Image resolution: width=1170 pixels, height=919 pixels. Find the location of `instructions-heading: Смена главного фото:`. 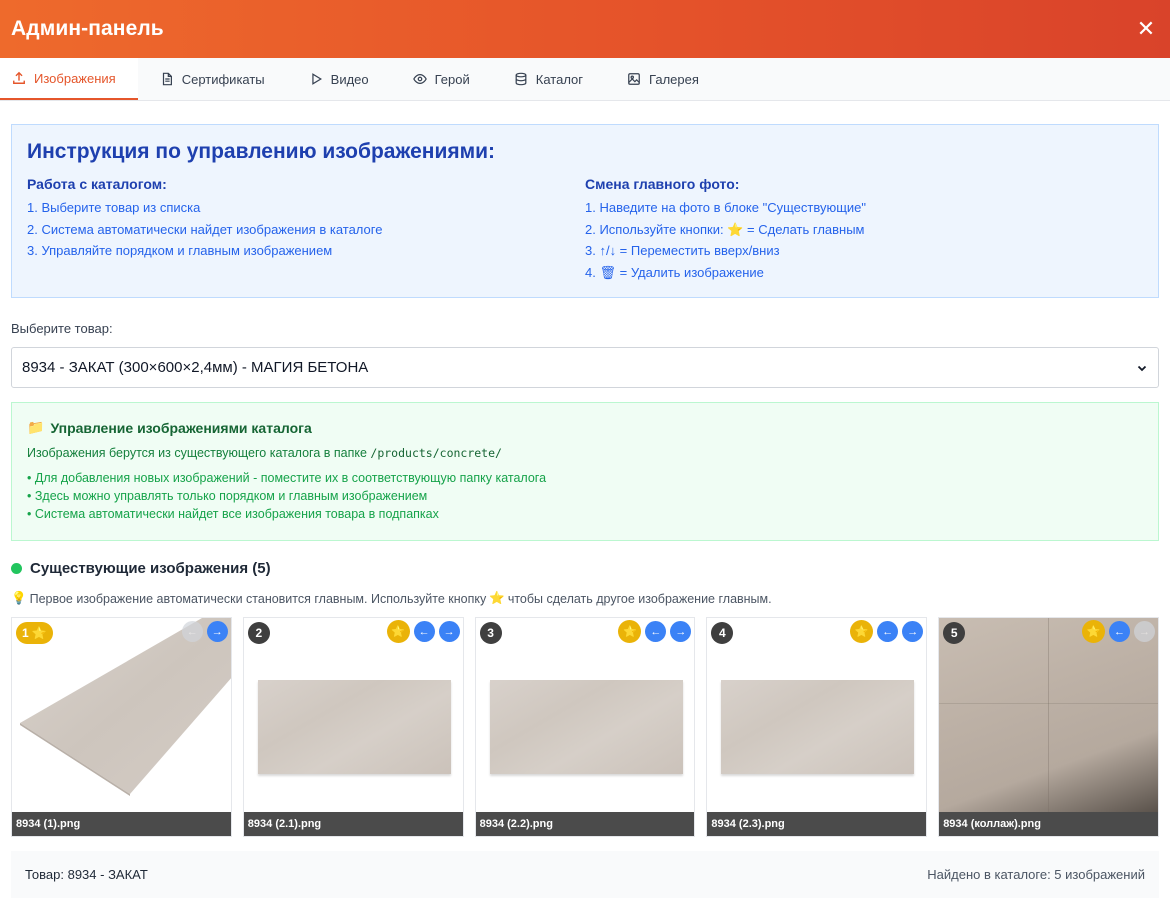

instructions-heading: Смена главного фото: is located at coordinates (662, 184).